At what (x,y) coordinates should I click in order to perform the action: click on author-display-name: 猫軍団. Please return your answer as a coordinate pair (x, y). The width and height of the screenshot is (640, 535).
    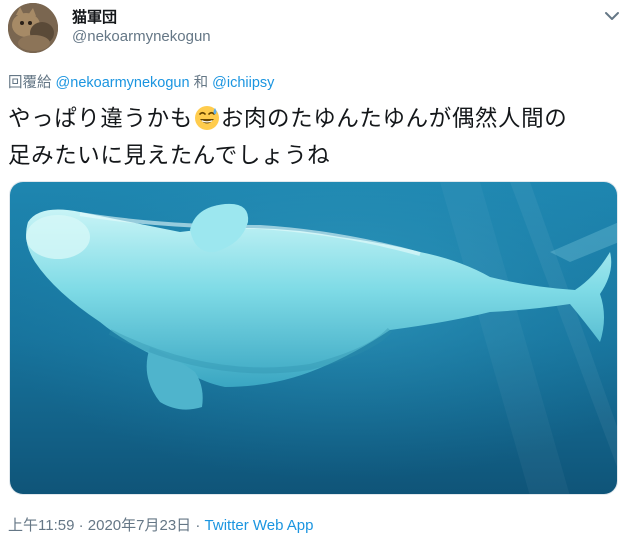
    Looking at the image, I should click on (94, 16).